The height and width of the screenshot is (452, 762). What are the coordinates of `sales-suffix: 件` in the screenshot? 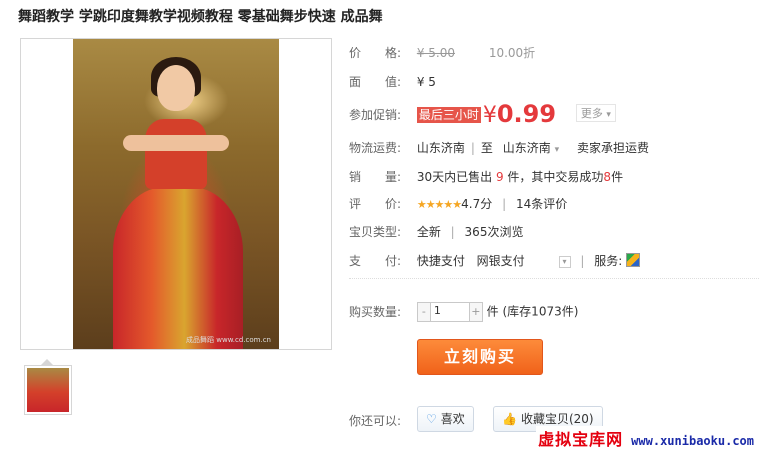 It's located at (617, 177).